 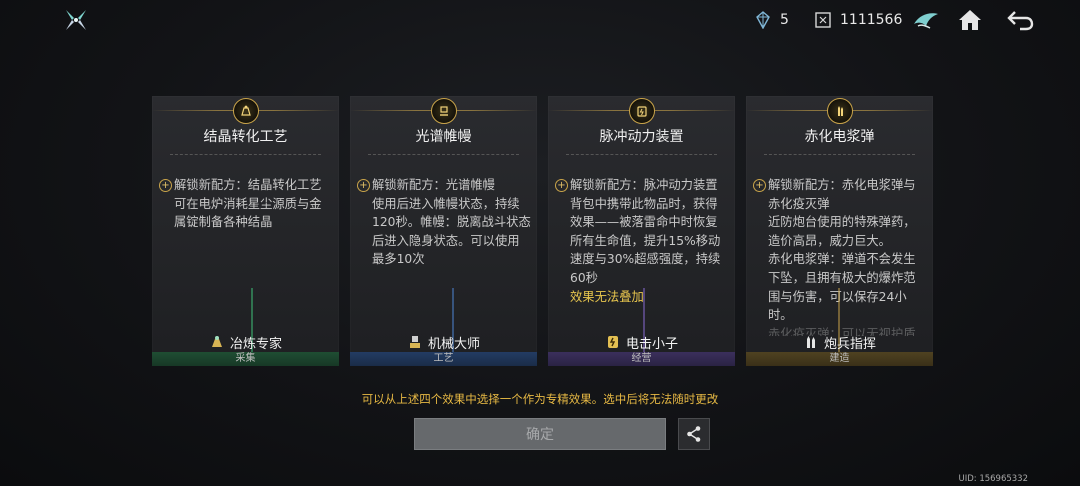 I want to click on crystal-counter: 5, so click(x=771, y=20).